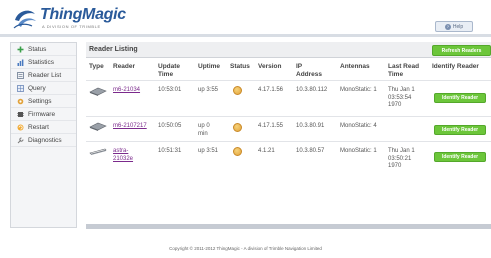 The width and height of the screenshot is (491, 258). I want to click on last-read-time-cell: Thu Jan 1 03:50:21 1970, so click(401, 158).